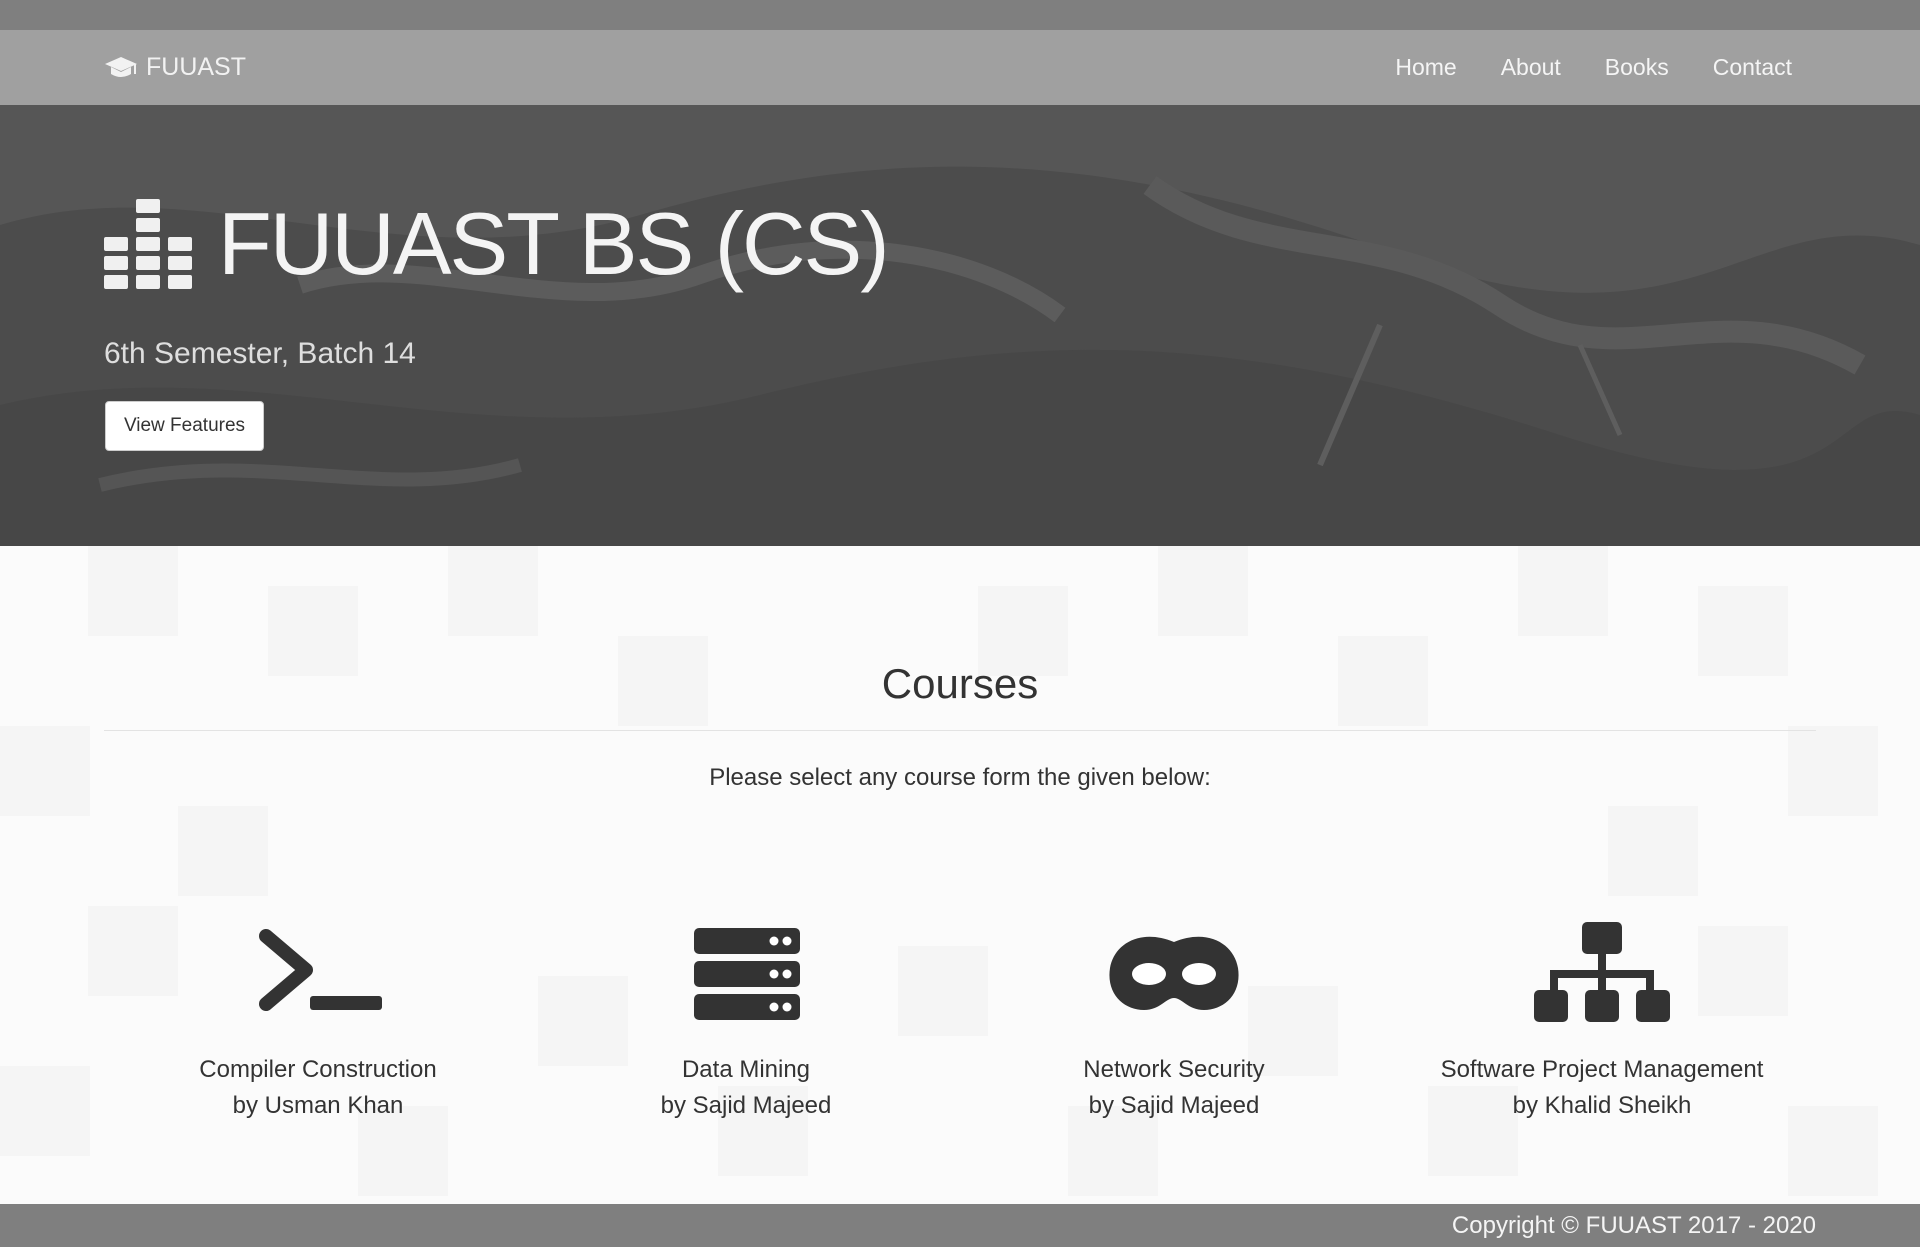  Describe the element at coordinates (1633, 1225) in the screenshot. I see `copyright-text: Copyright © FUUAST 2017 - 2020` at that location.